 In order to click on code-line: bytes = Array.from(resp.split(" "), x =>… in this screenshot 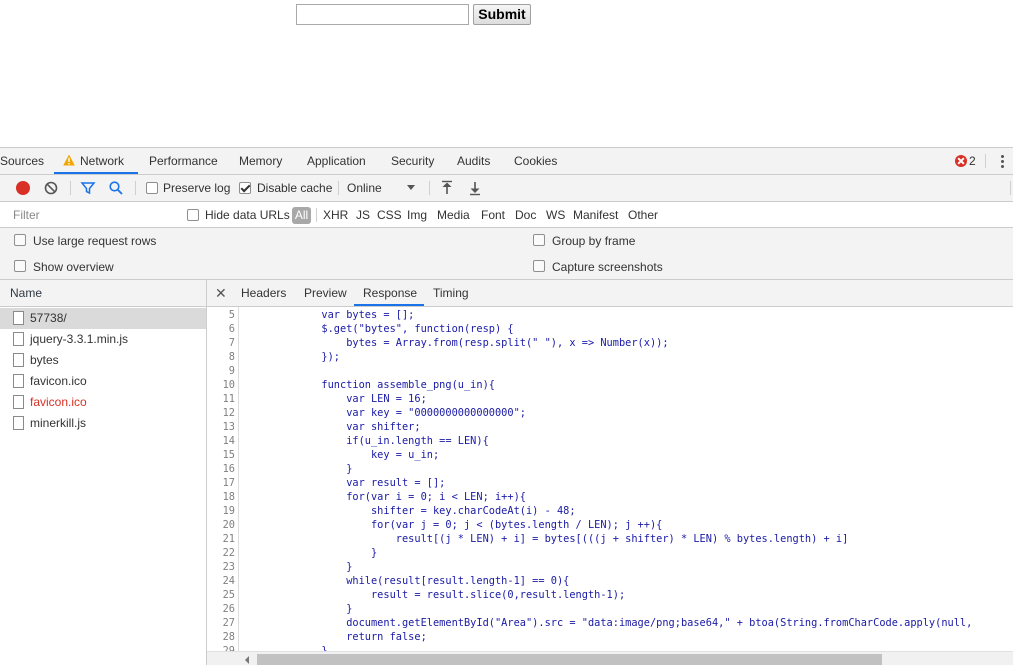, I will do `click(458, 343)`.